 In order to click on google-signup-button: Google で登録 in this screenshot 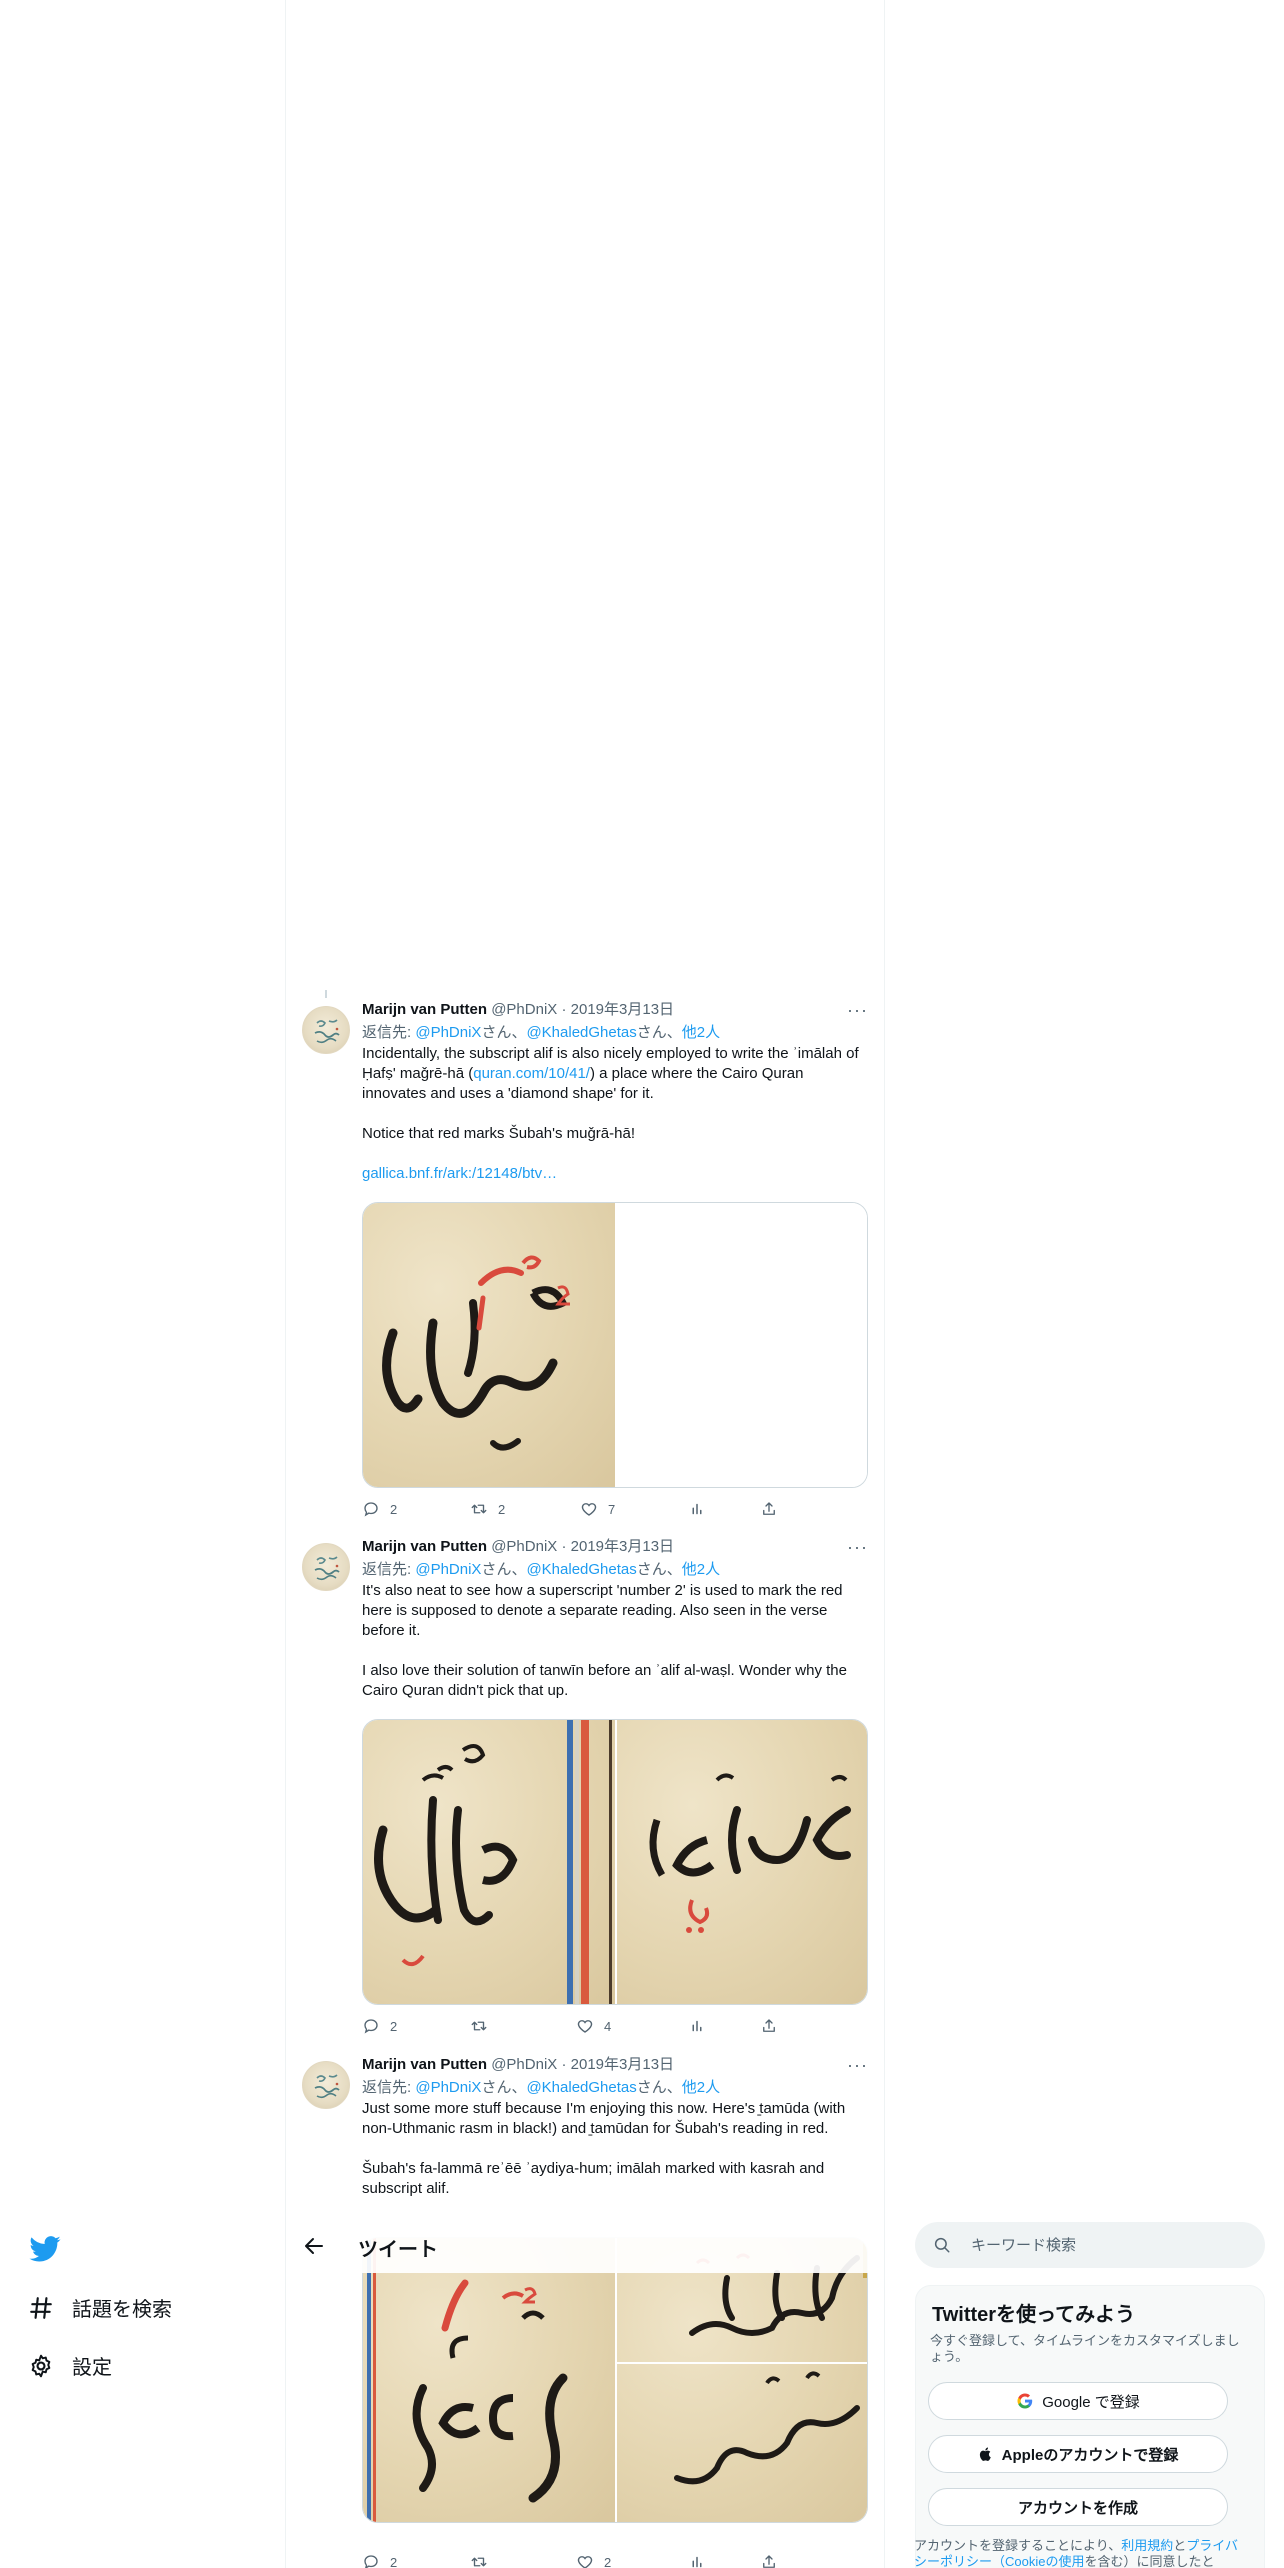, I will do `click(1078, 2401)`.